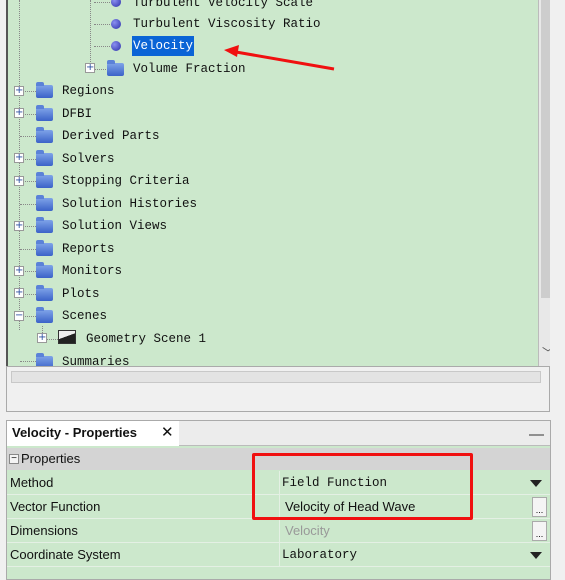  Describe the element at coordinates (285, 60) in the screenshot. I see `arrow-shaft` at that location.